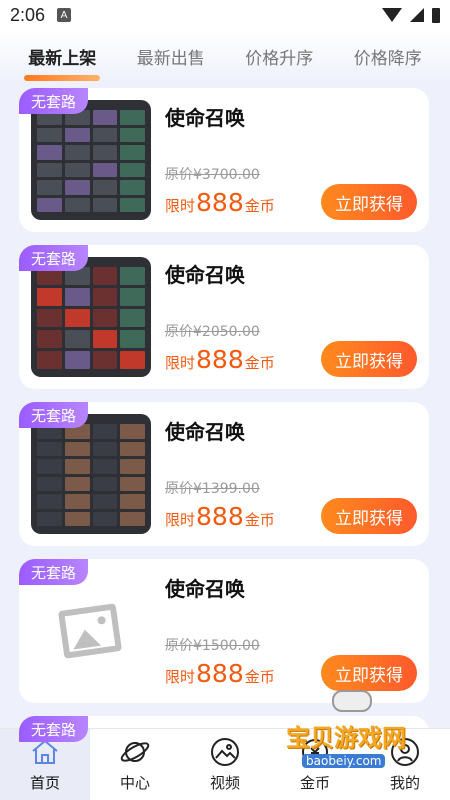 The image size is (450, 800). What do you see at coordinates (212, 646) in the screenshot?
I see `original-price: 原价¥1500.00` at bounding box center [212, 646].